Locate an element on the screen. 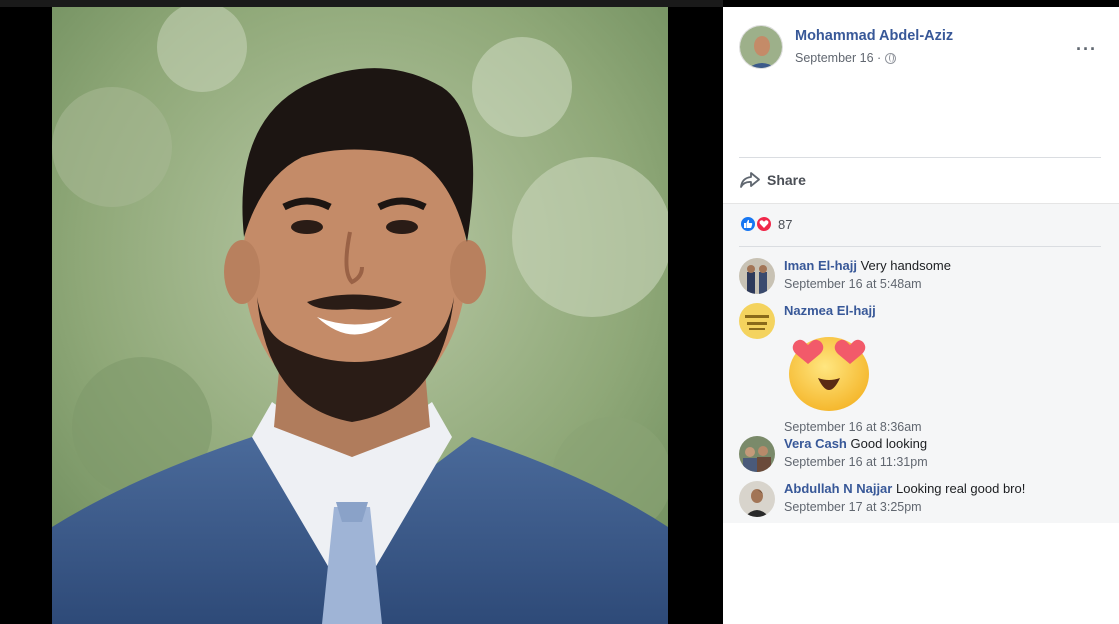 This screenshot has width=1119, height=624. love-icon is located at coordinates (764, 224).